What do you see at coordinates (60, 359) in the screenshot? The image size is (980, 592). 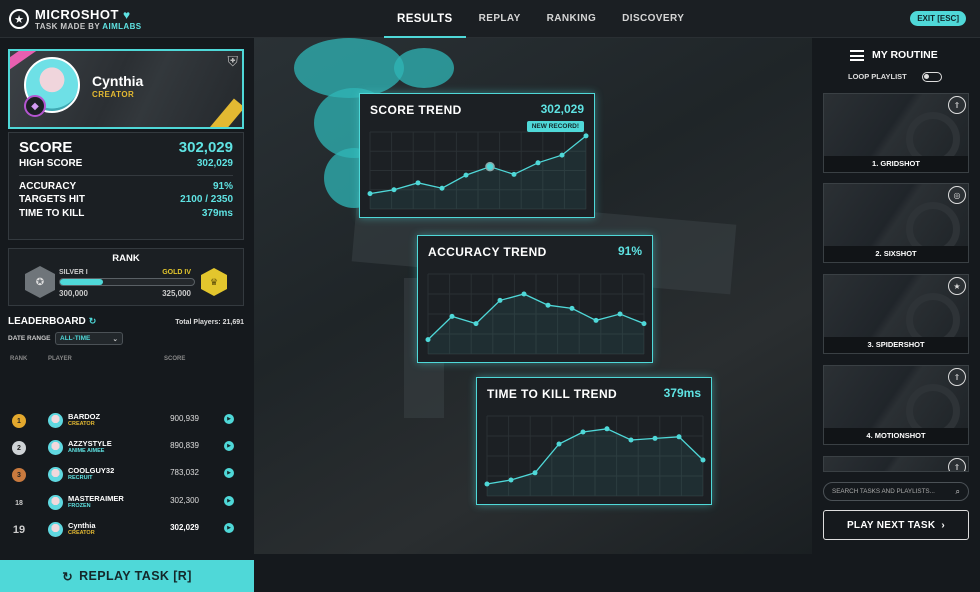 I see `player-column-header: PLAYER` at bounding box center [60, 359].